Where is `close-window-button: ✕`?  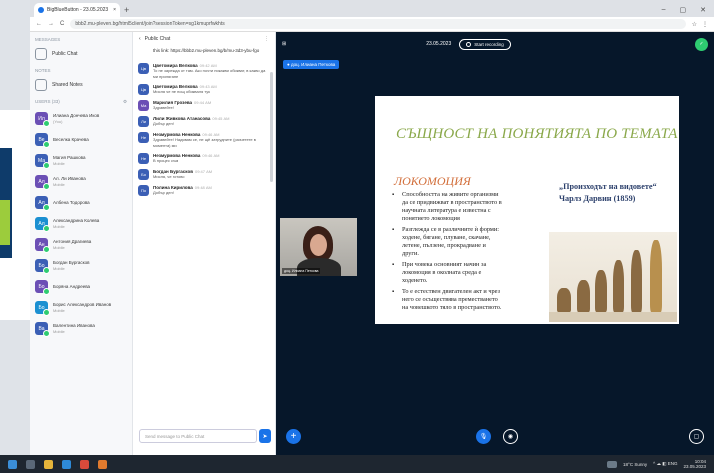
close-window-button: ✕ is located at coordinates (703, 10).